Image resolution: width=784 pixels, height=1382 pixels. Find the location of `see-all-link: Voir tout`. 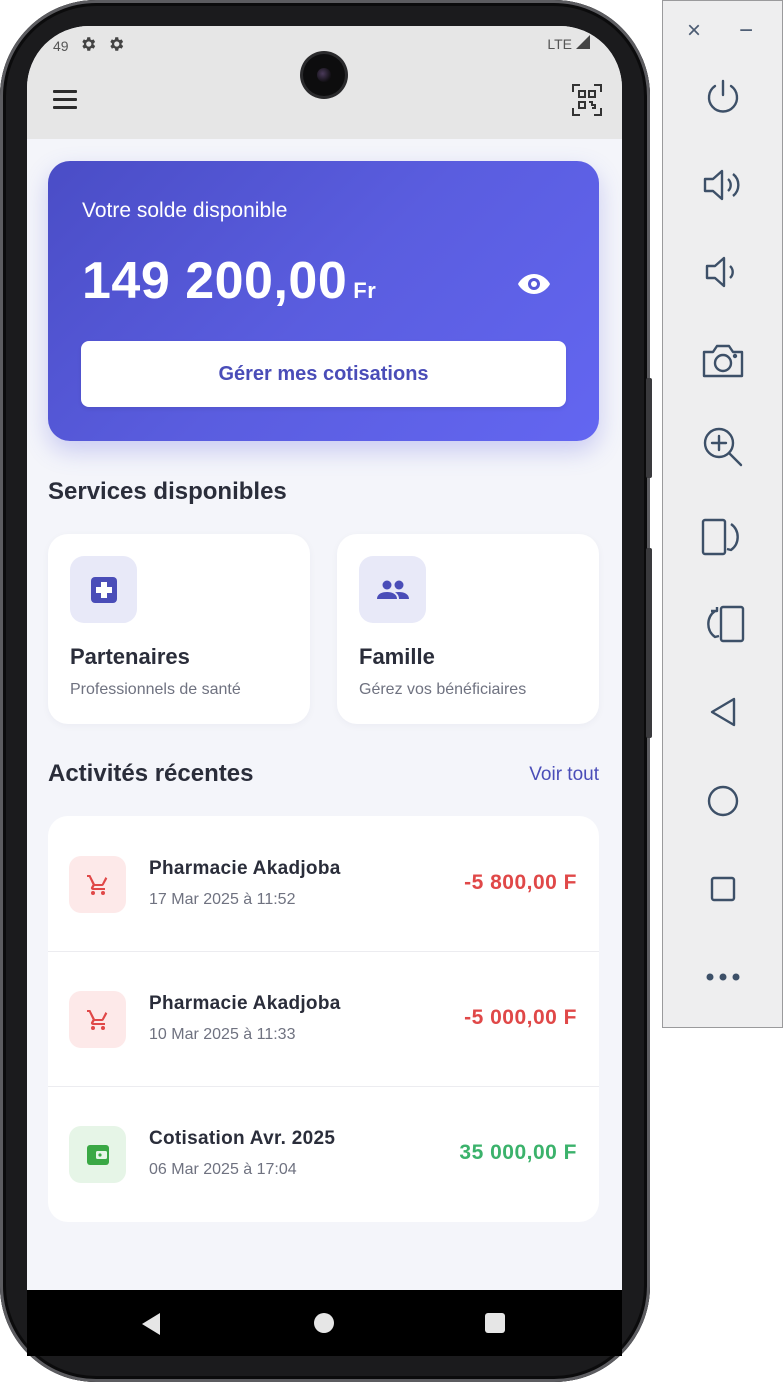

see-all-link: Voir tout is located at coordinates (564, 775).